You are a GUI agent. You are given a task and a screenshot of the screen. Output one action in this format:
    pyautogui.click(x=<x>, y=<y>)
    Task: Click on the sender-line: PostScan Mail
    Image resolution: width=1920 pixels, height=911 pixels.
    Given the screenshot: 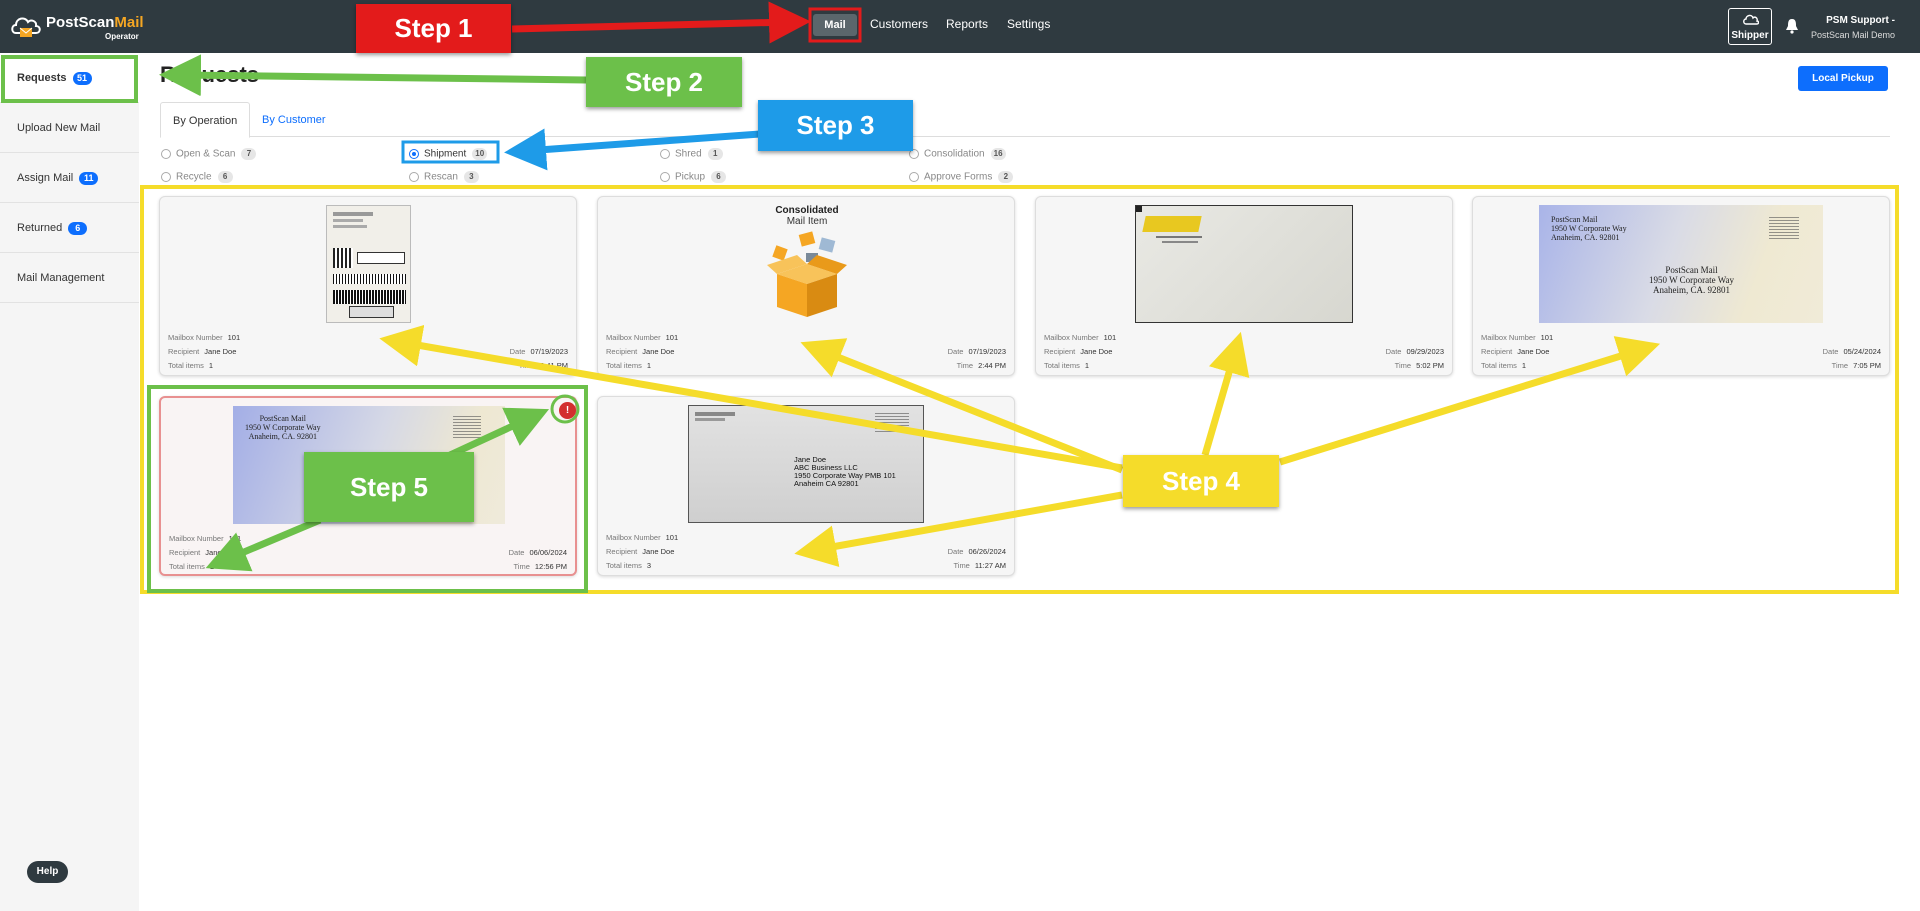 What is the action you would take?
    pyautogui.click(x=283, y=418)
    